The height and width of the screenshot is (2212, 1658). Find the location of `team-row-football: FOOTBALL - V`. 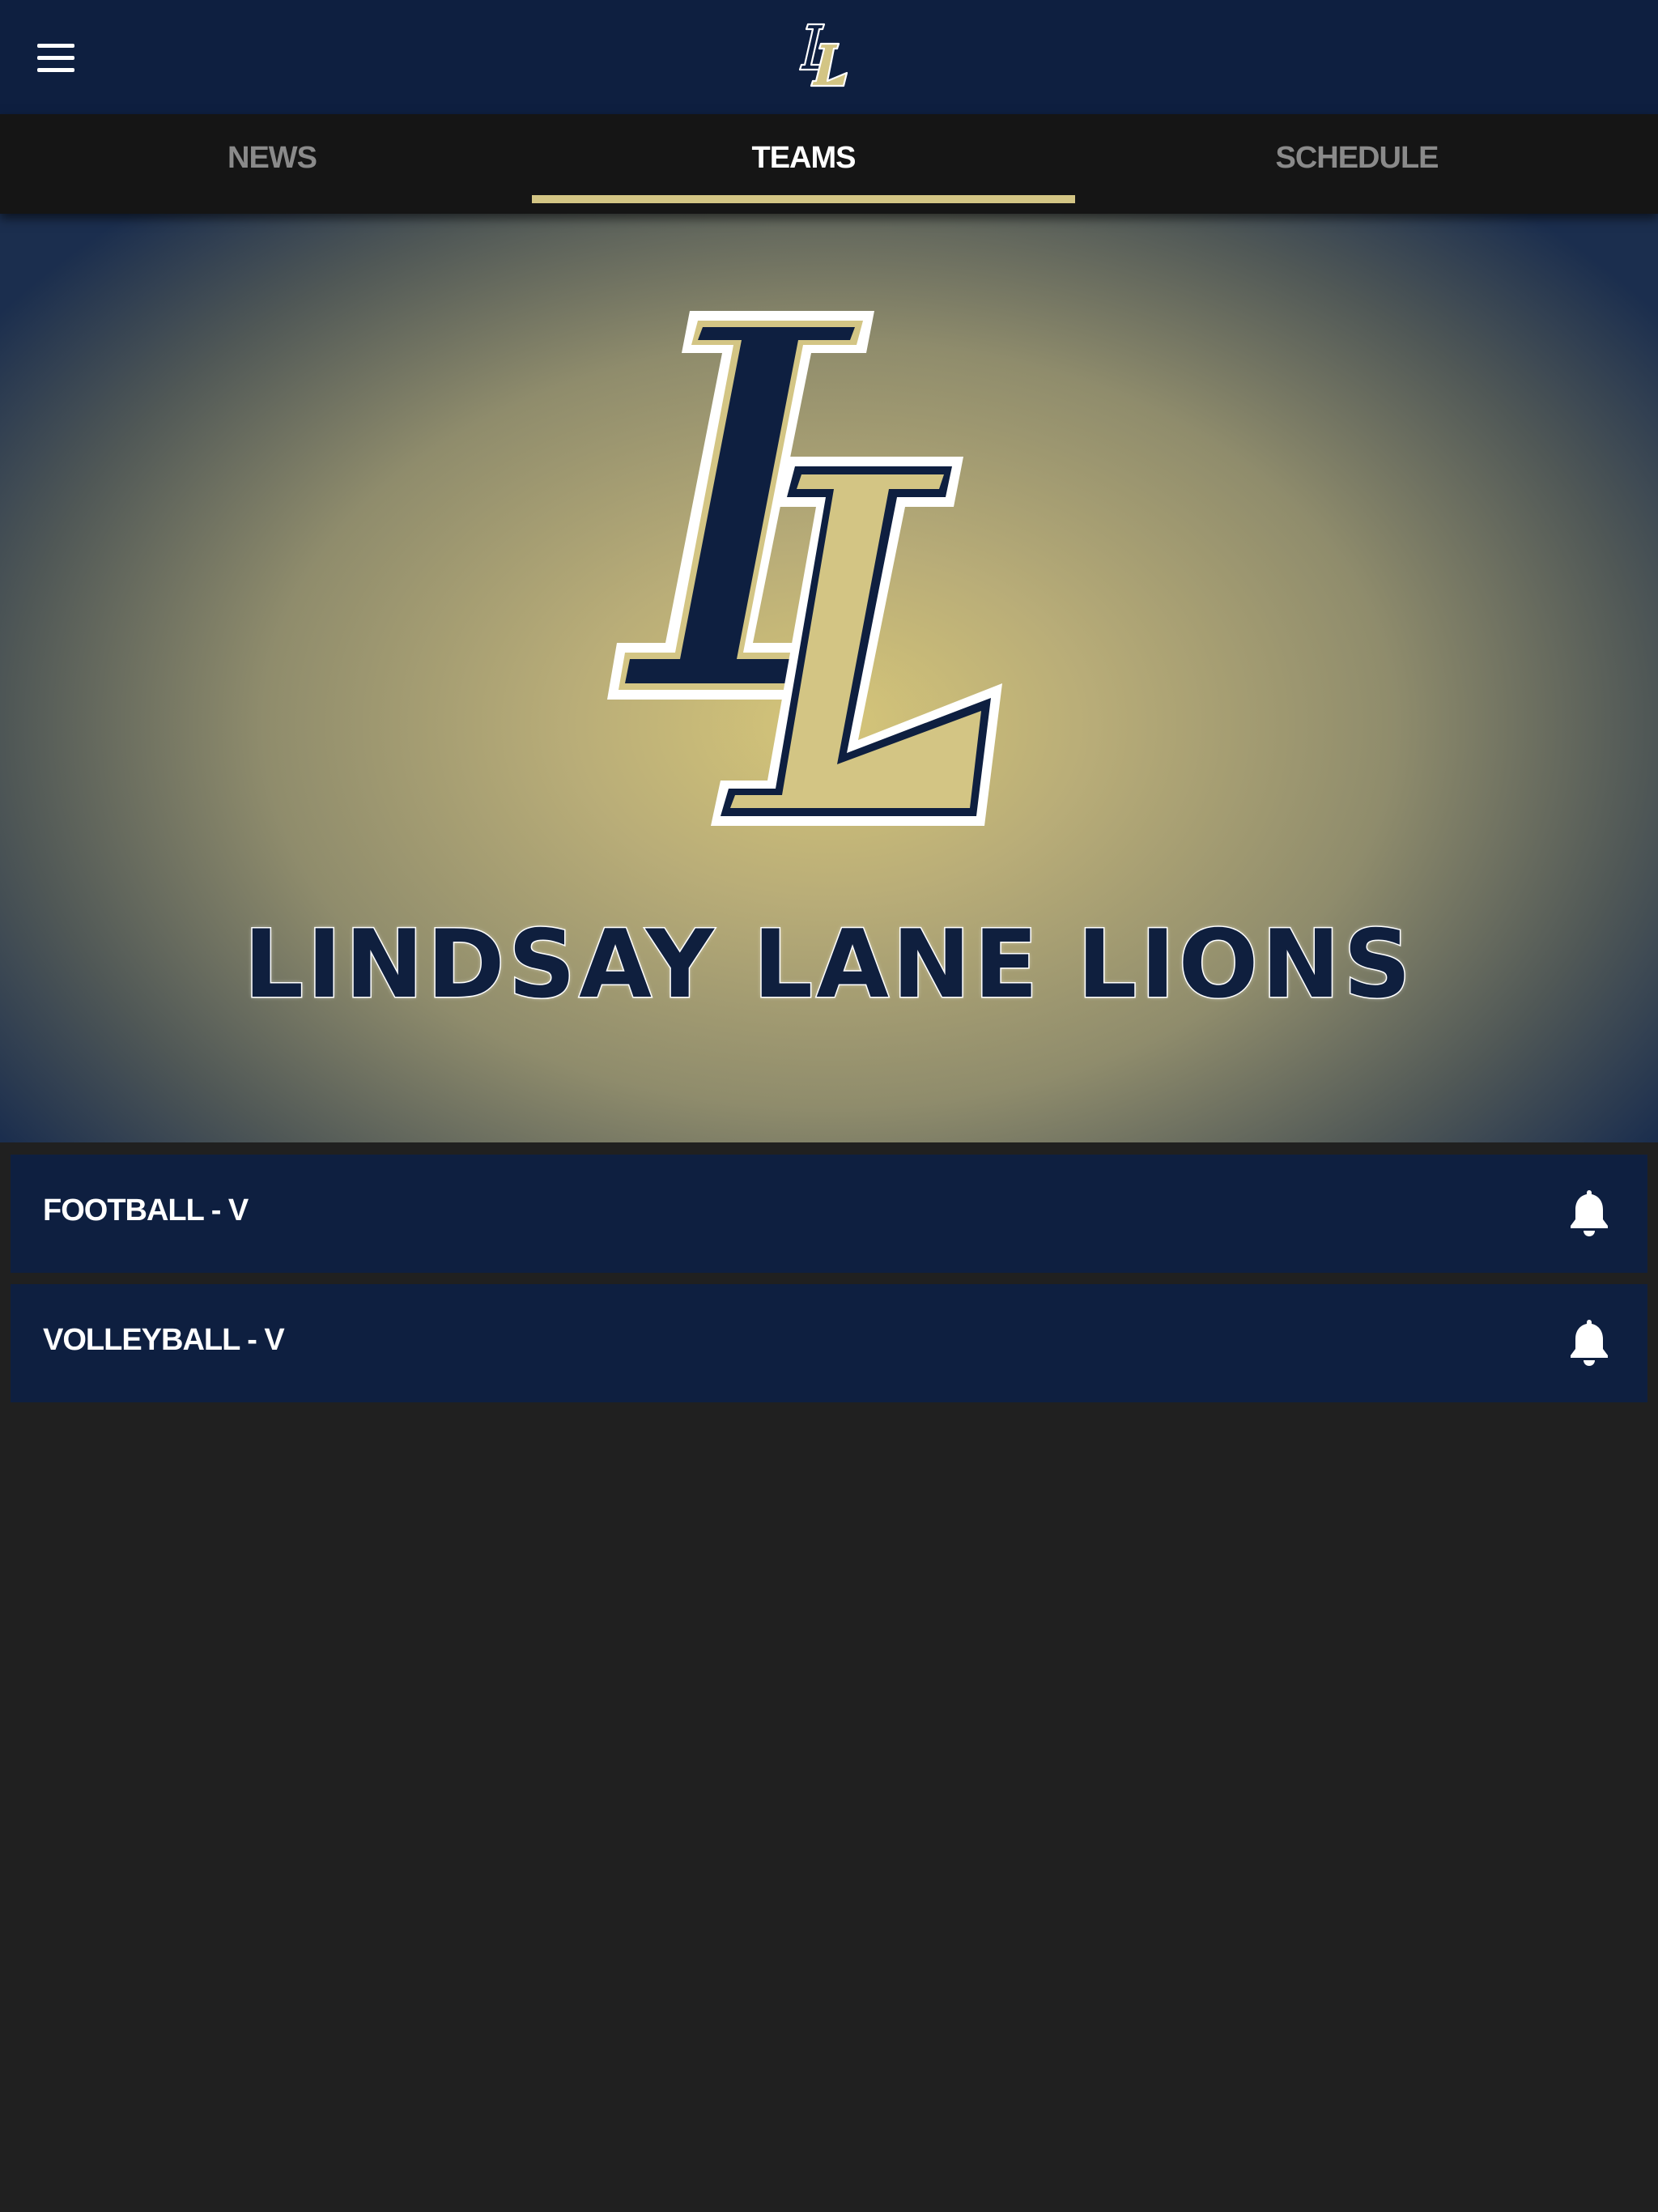

team-row-football: FOOTBALL - V is located at coordinates (829, 1214).